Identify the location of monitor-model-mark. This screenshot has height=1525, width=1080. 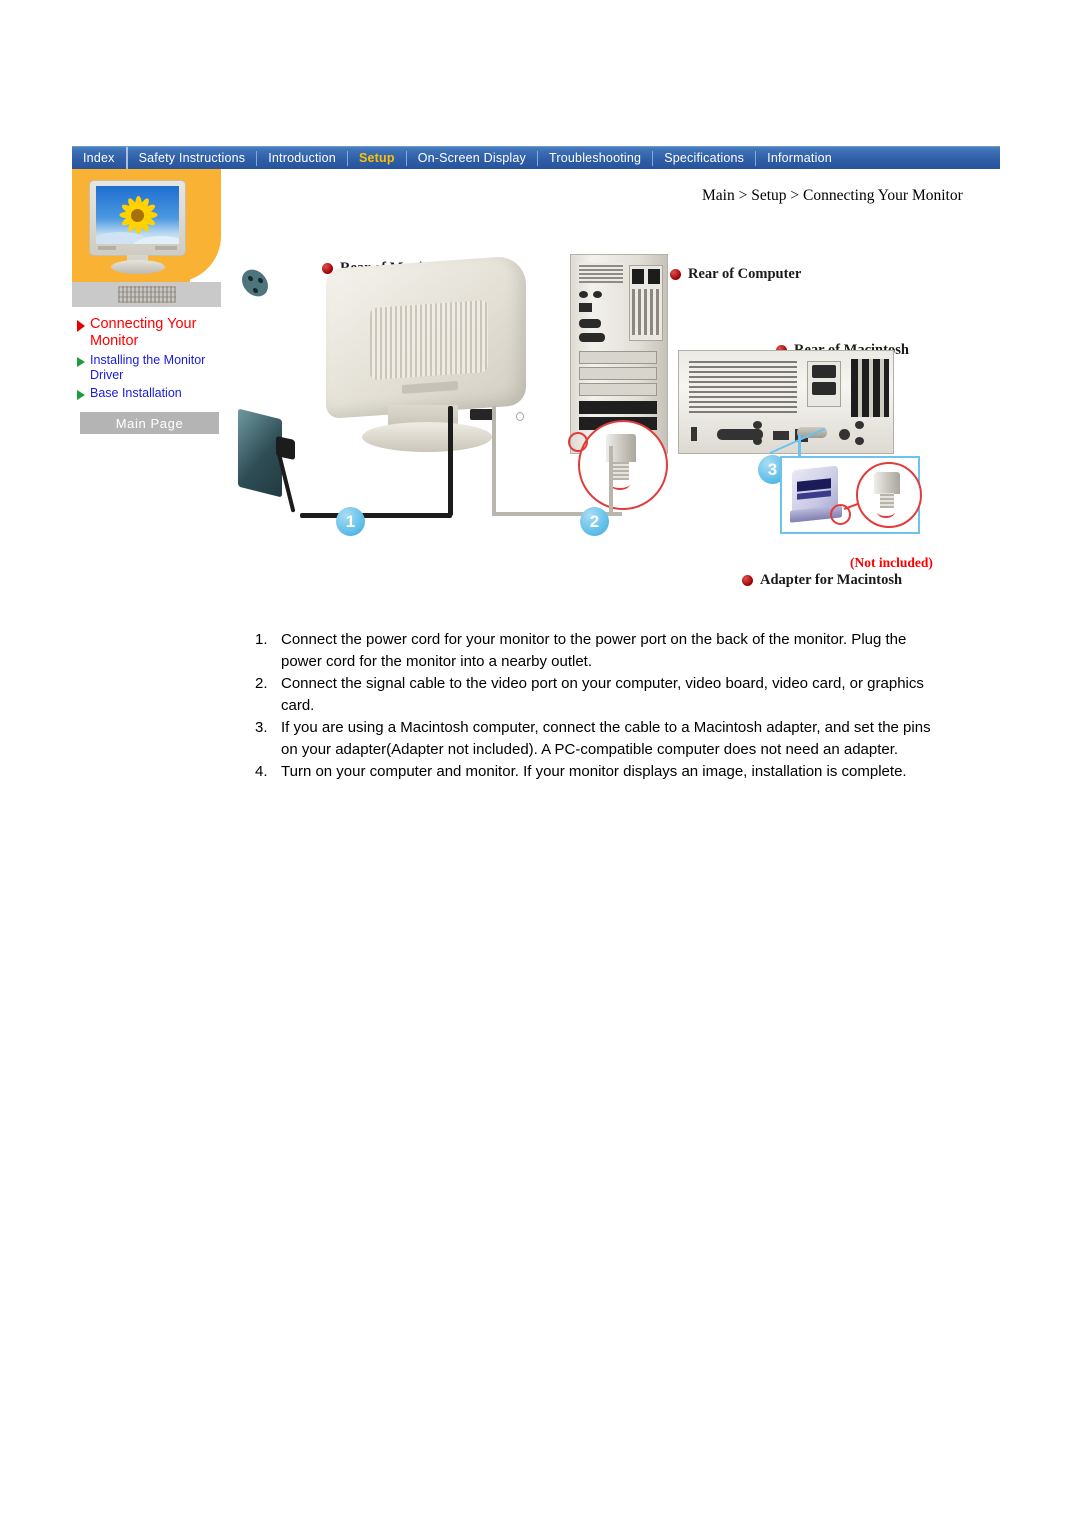
(166, 248).